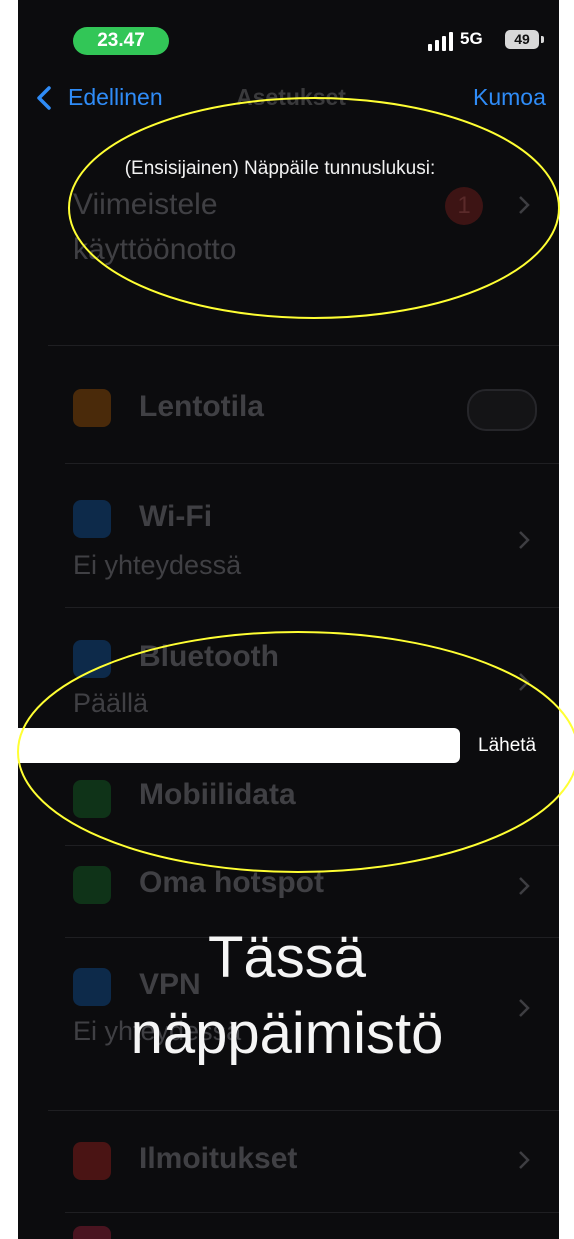  What do you see at coordinates (176, 516) in the screenshot?
I see `settings-row-title: Wi-Fi` at bounding box center [176, 516].